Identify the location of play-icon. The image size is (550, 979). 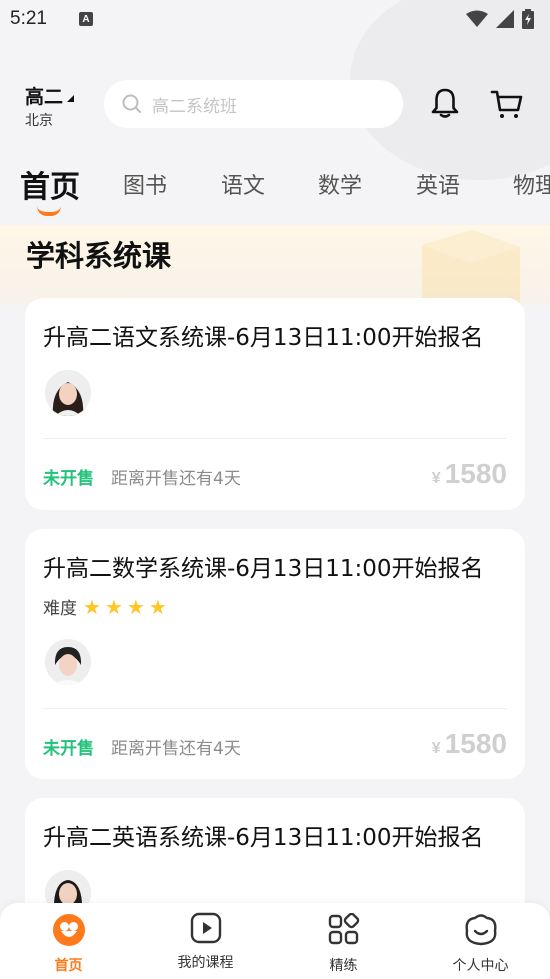
(205, 928).